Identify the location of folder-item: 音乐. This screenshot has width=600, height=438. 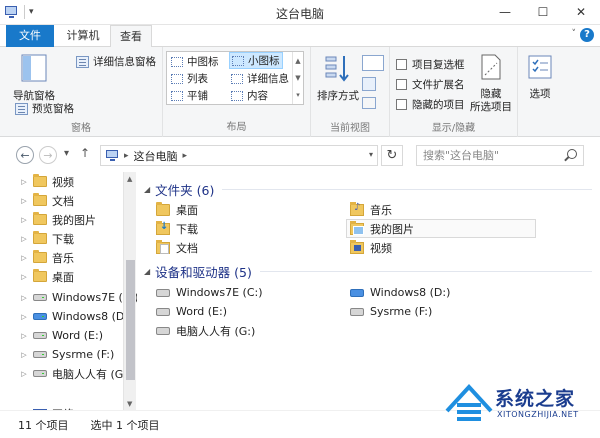
(371, 209).